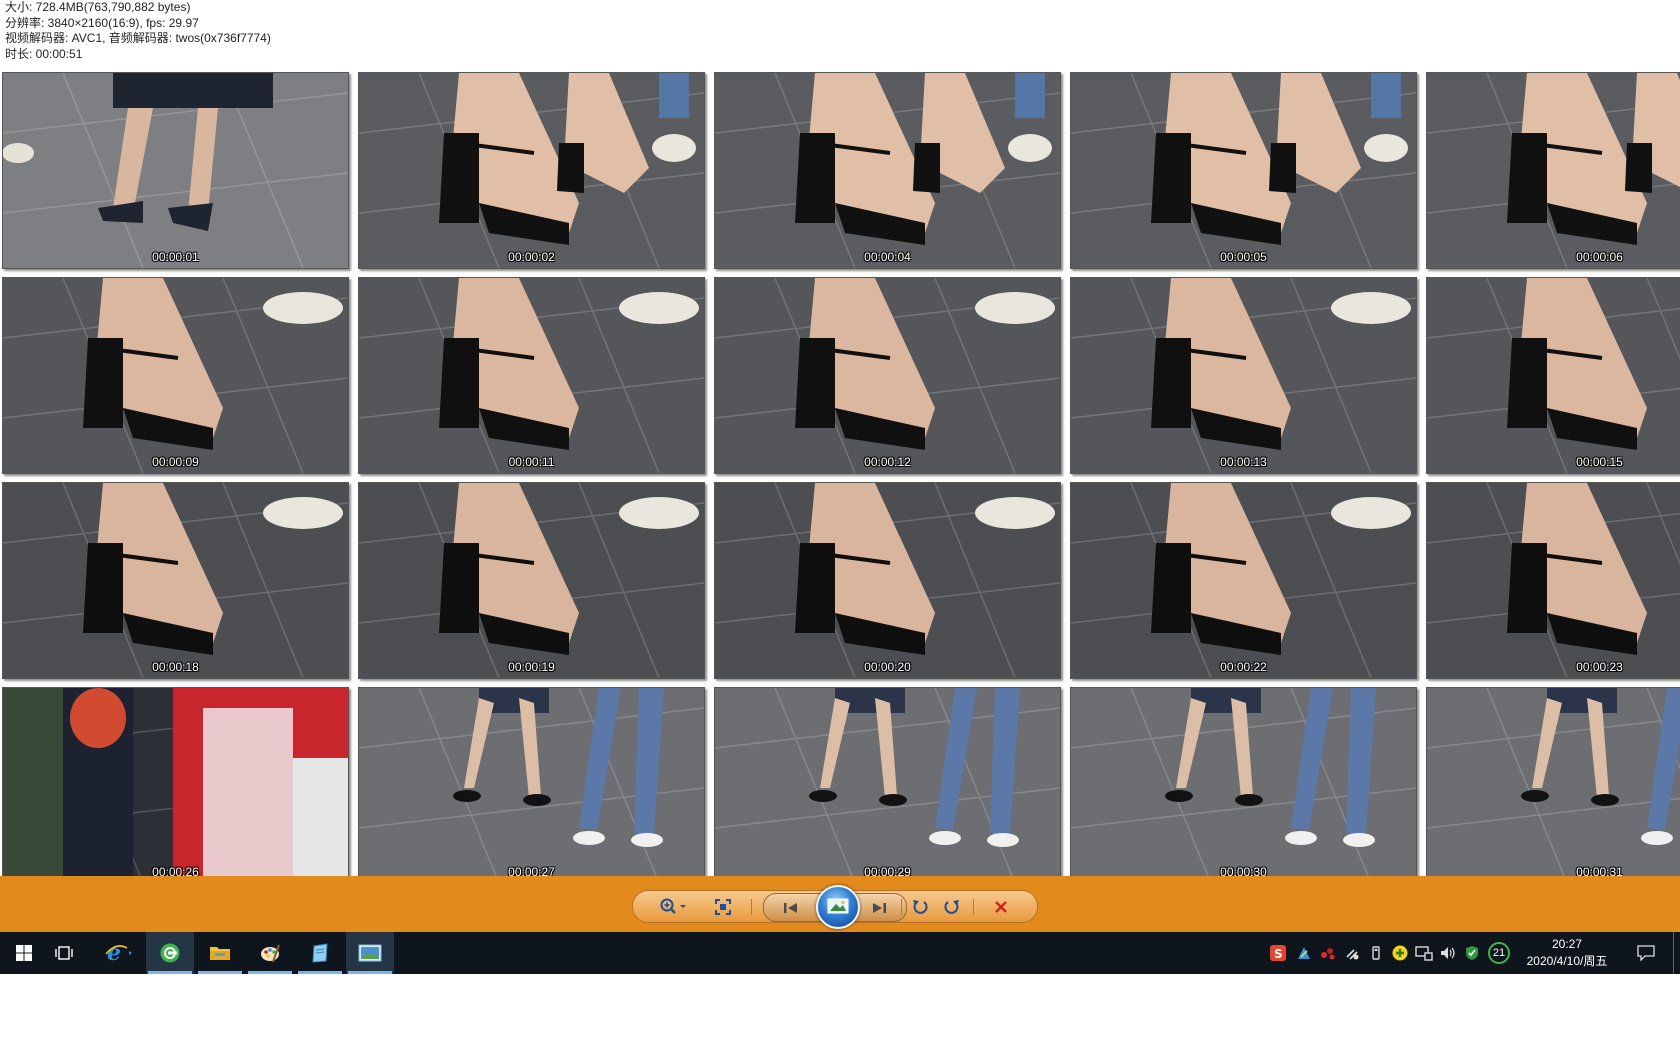 Image resolution: width=1680 pixels, height=1050 pixels. I want to click on thumbnail-timestamp: 00:00:04, so click(887, 257).